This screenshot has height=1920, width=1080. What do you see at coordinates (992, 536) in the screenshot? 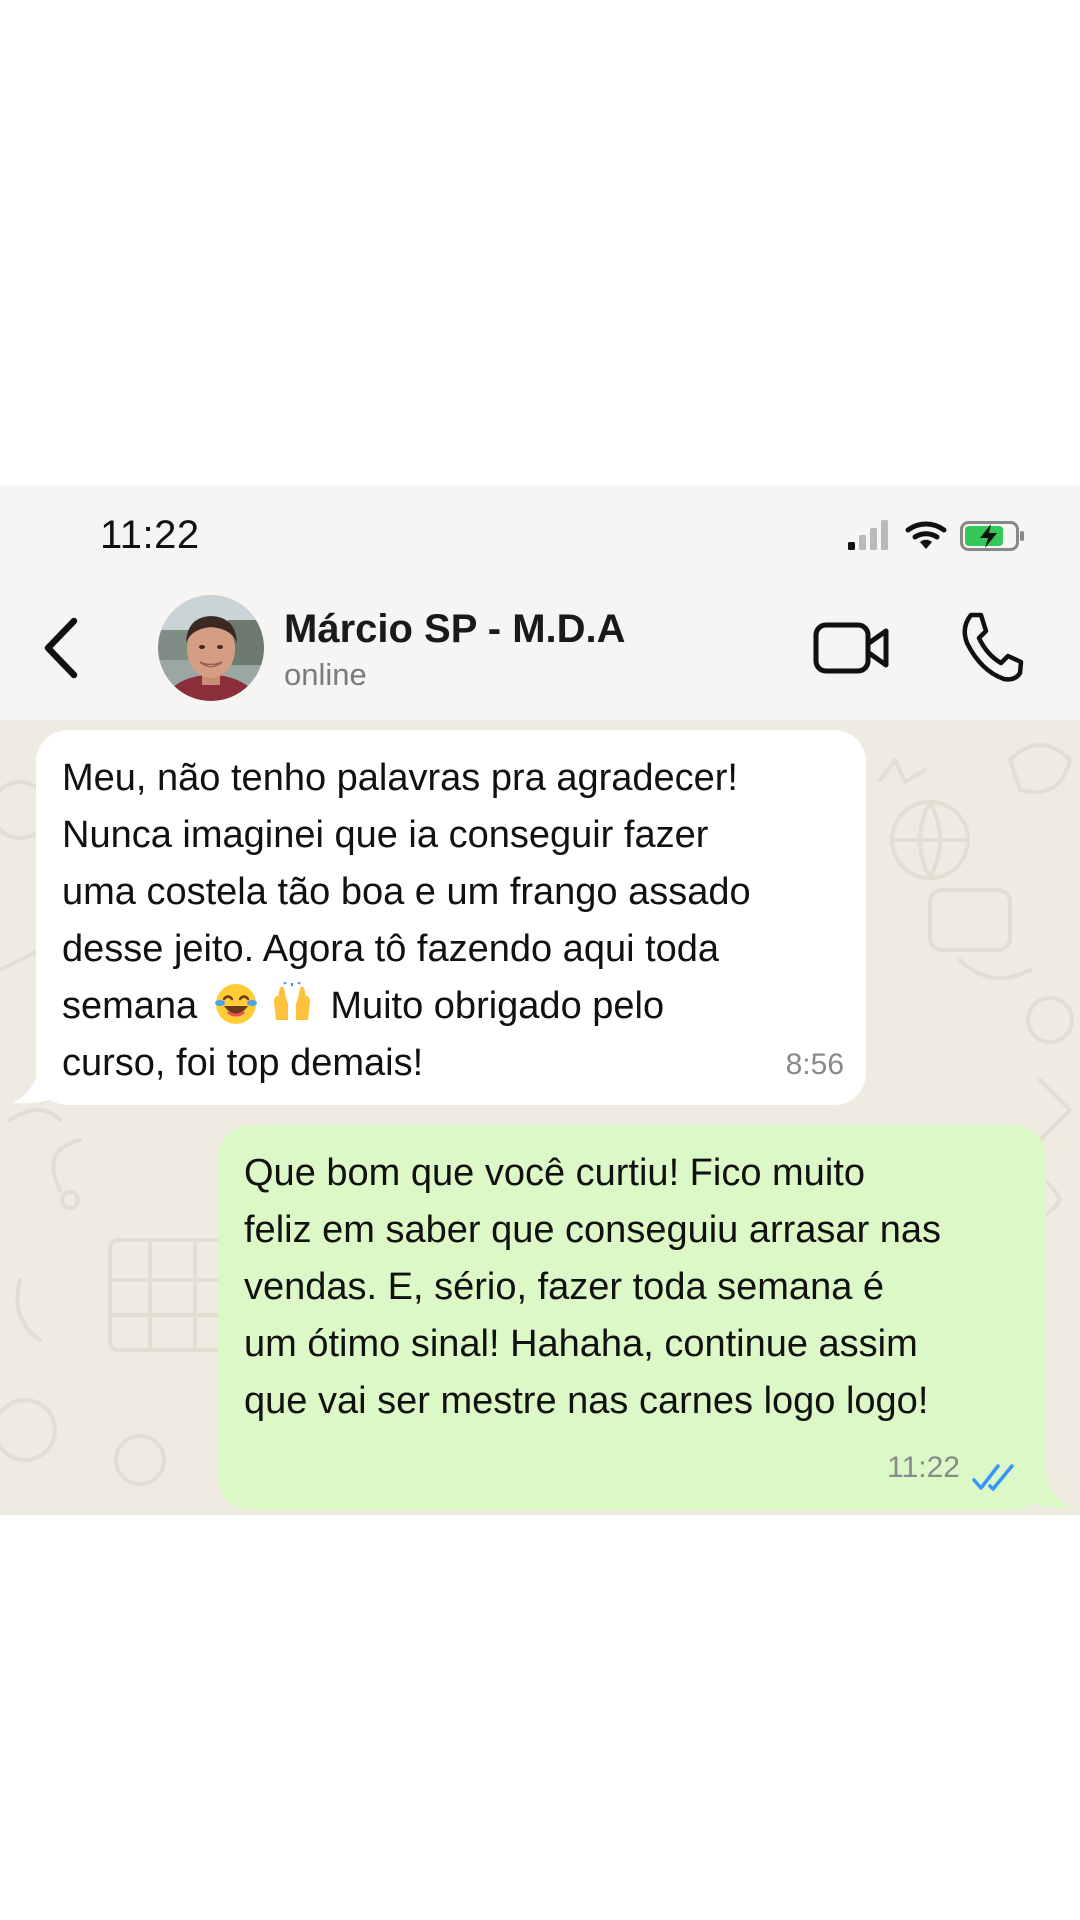
I see `battery-charging-icon` at bounding box center [992, 536].